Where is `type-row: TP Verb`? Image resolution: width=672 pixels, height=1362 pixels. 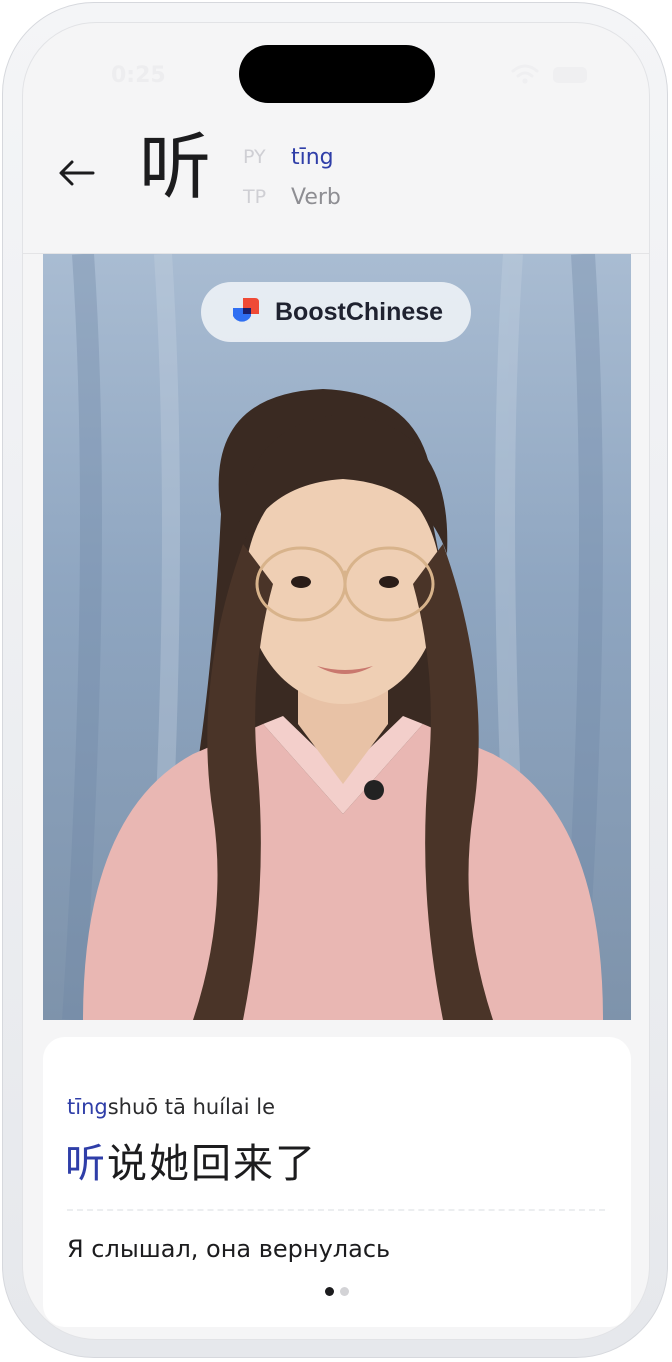 type-row: TP Verb is located at coordinates (292, 197).